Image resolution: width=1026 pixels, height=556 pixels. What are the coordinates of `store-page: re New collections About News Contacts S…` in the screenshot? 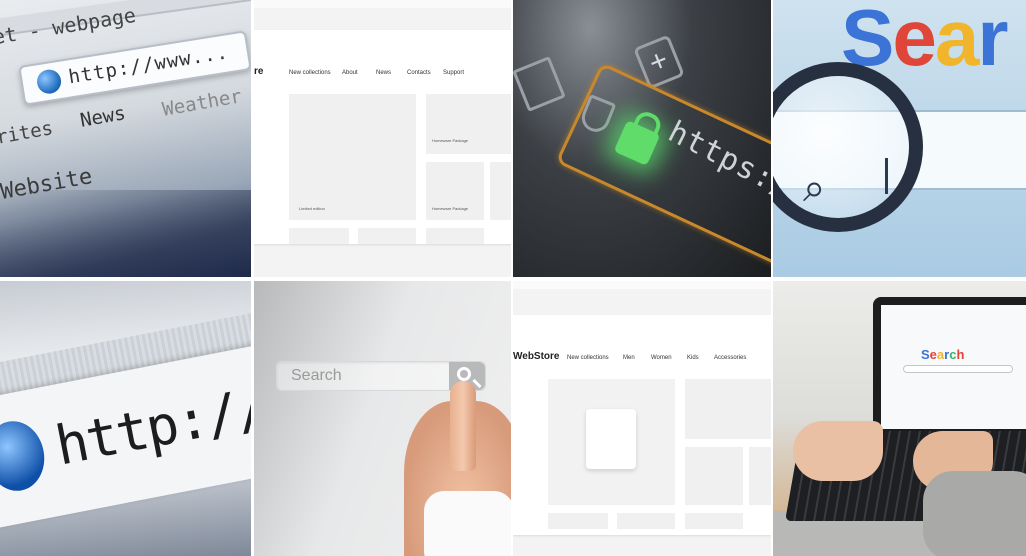 It's located at (382, 137).